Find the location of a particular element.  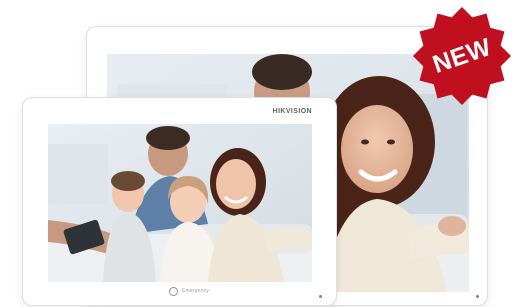

front-brand-label: HIKVISION is located at coordinates (292, 111).